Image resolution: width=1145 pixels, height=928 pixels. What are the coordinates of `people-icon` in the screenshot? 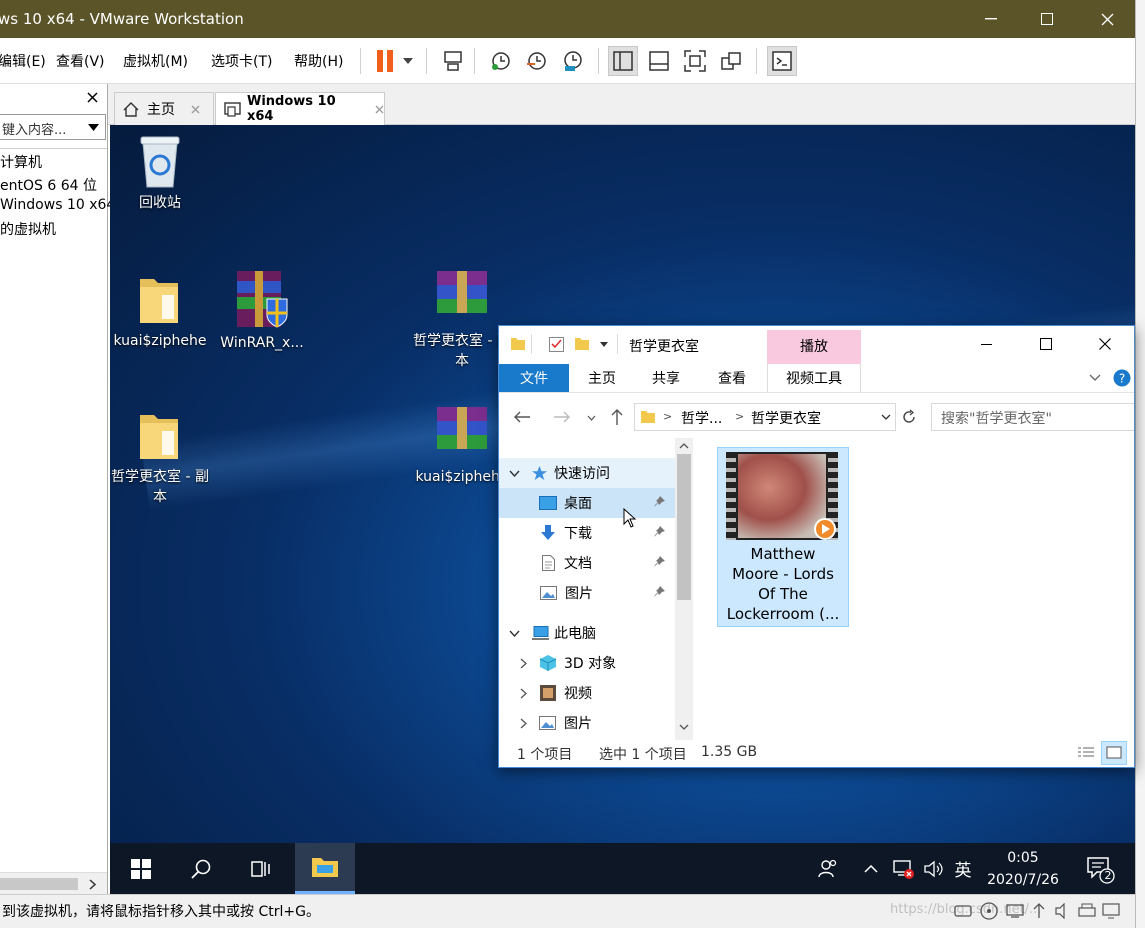 It's located at (828, 868).